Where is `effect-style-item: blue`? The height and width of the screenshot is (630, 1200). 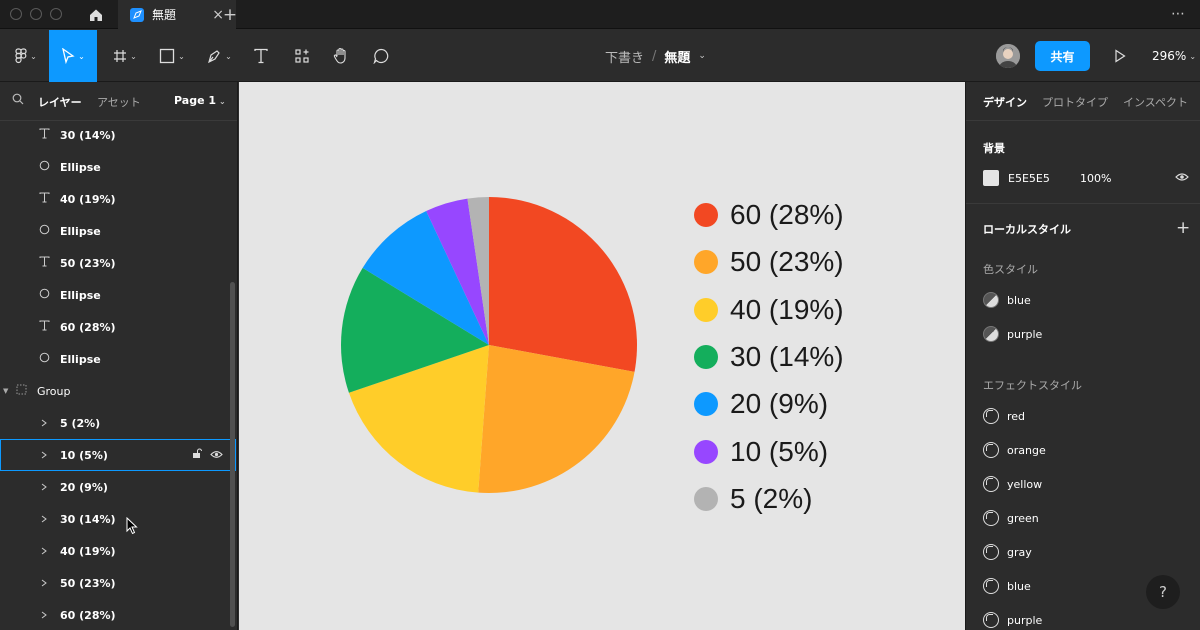
effect-style-item: blue is located at coordinates (1007, 586).